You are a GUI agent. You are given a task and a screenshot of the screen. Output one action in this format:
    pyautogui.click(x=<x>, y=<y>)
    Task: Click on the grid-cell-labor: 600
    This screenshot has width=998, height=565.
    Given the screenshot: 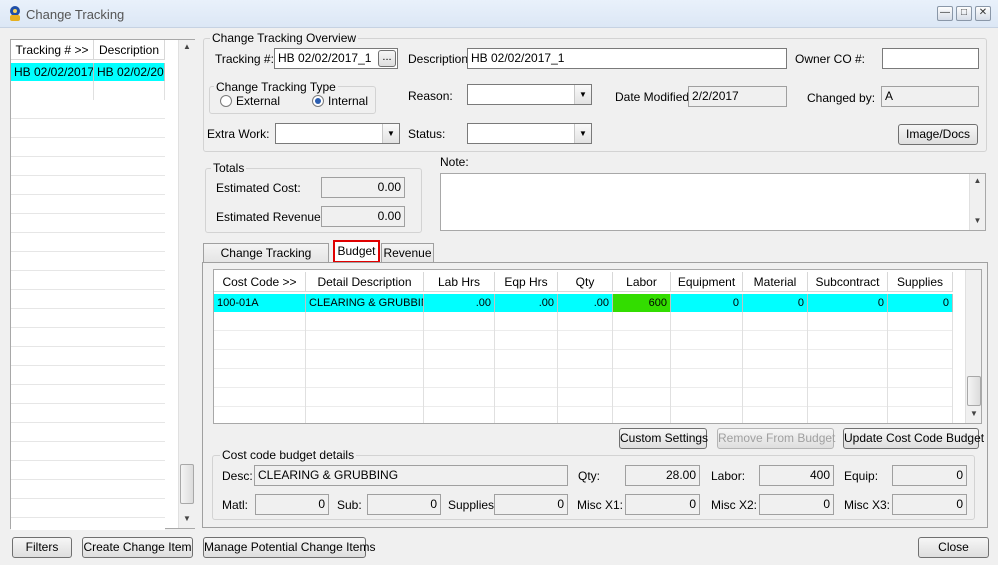 What is the action you would take?
    pyautogui.click(x=642, y=303)
    